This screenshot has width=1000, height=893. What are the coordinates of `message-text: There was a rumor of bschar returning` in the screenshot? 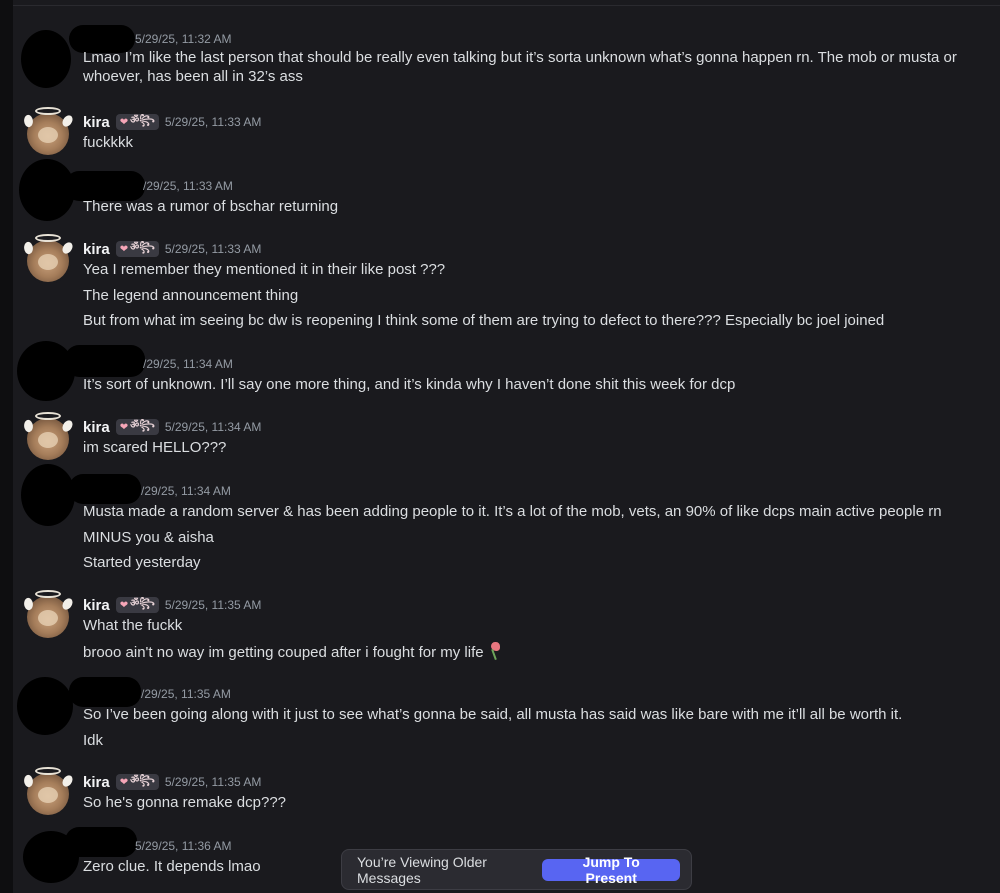 It's located at (211, 206).